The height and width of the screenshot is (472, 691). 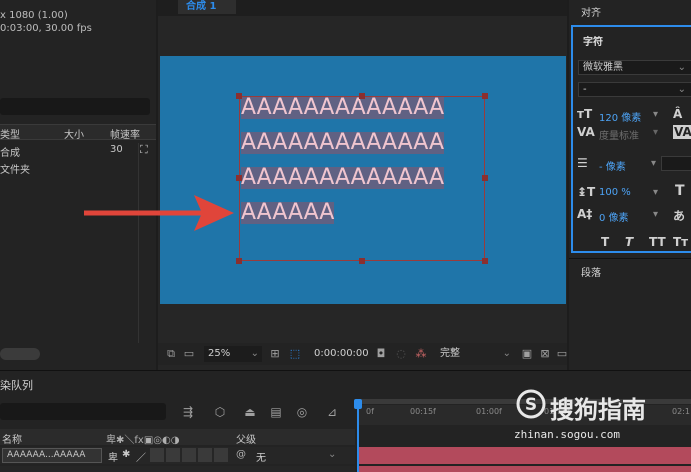 What do you see at coordinates (586, 132) in the screenshot?
I see `kerning-icon: VA` at bounding box center [586, 132].